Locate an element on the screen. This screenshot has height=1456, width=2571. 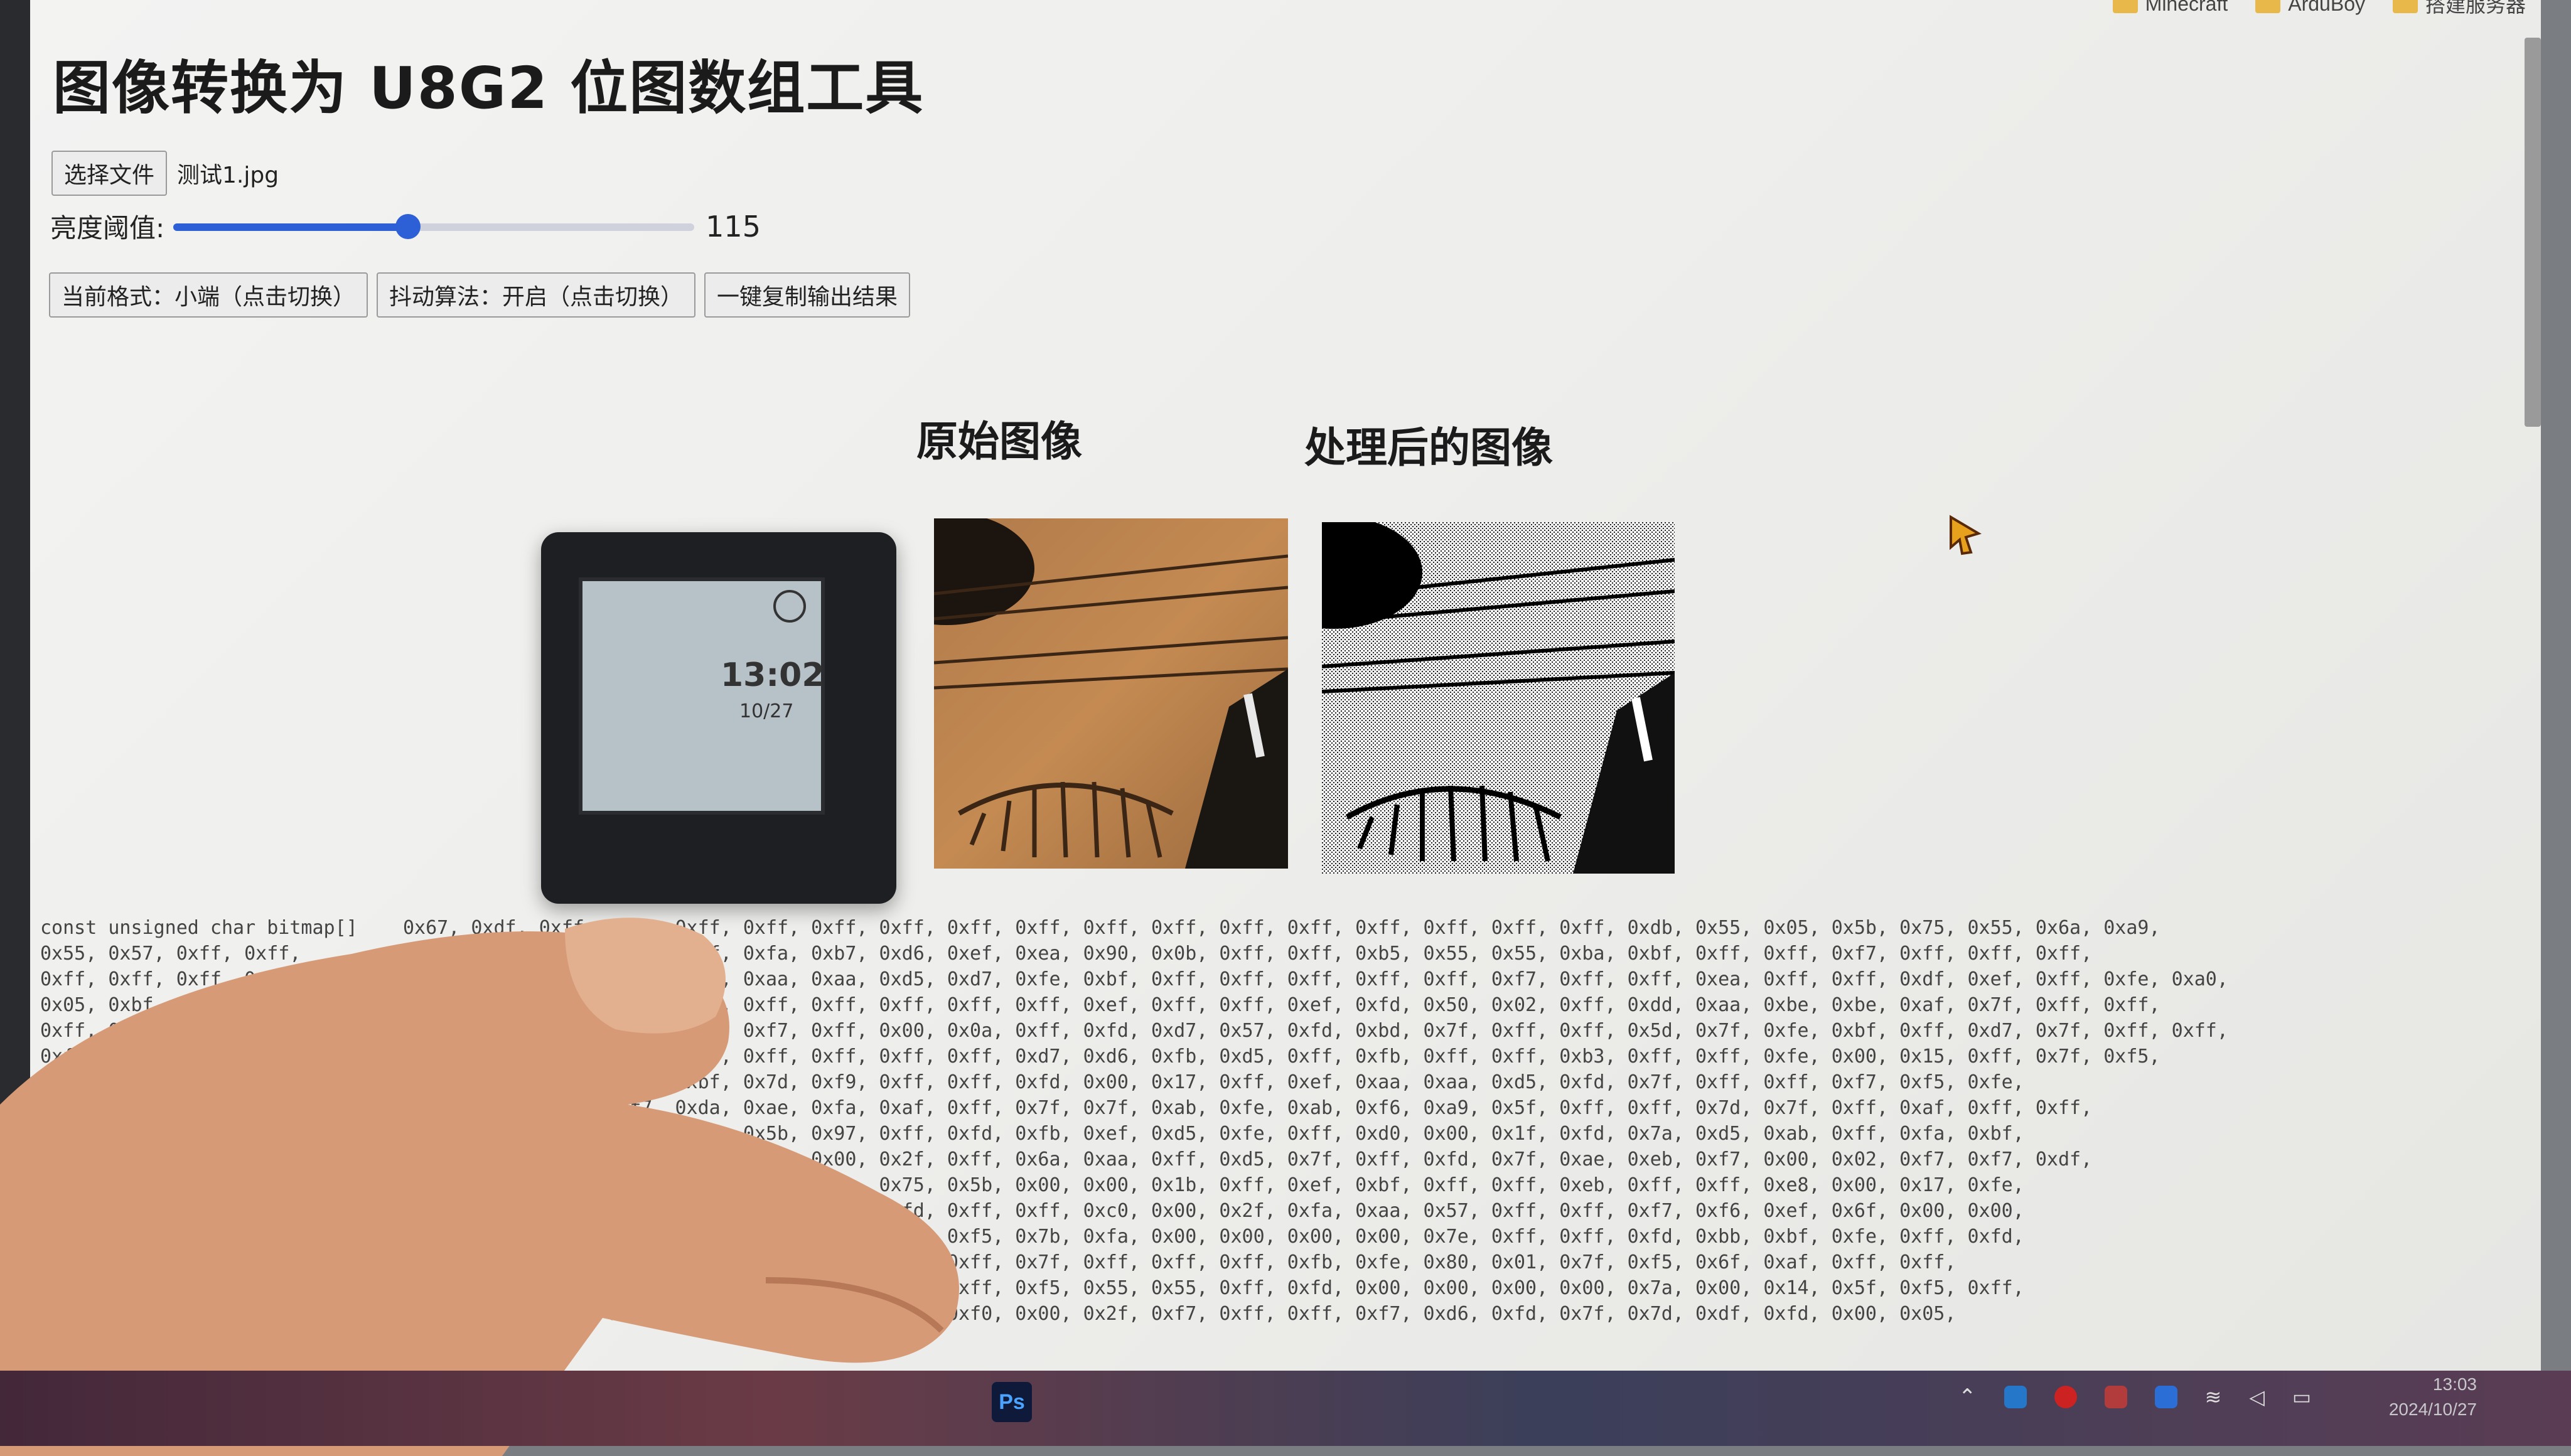
slider-fill is located at coordinates (290, 227).